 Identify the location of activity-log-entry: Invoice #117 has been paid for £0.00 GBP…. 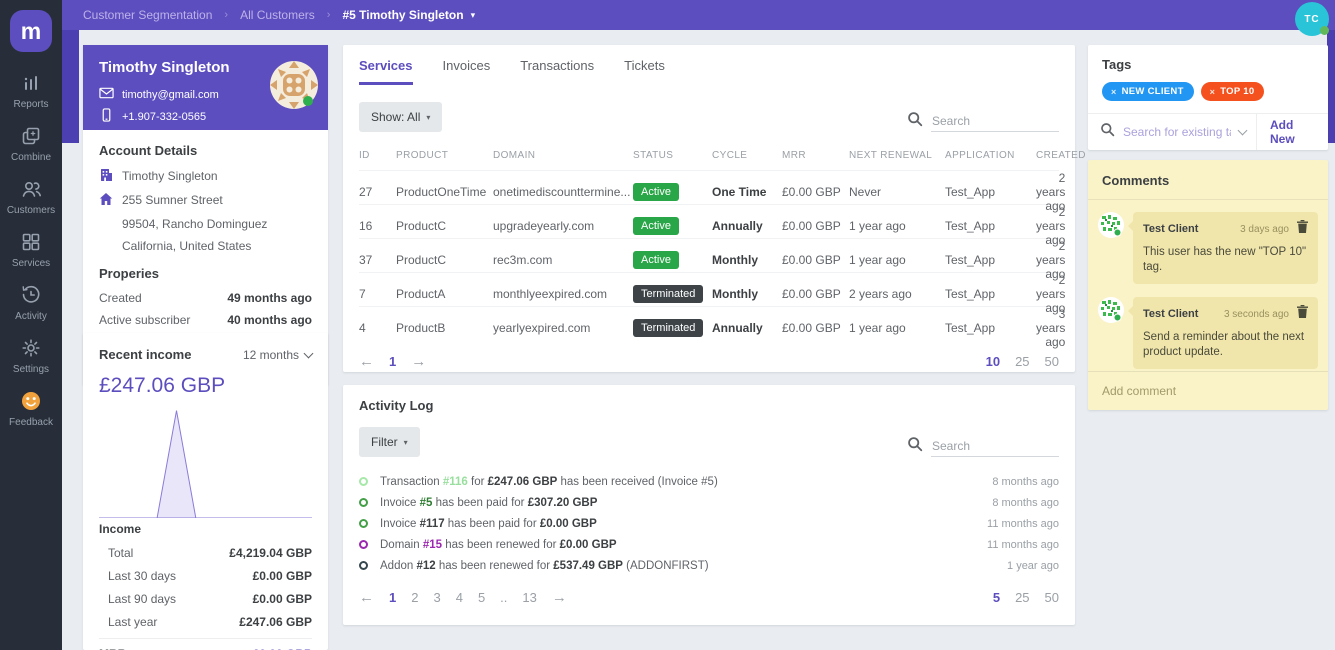
(709, 523).